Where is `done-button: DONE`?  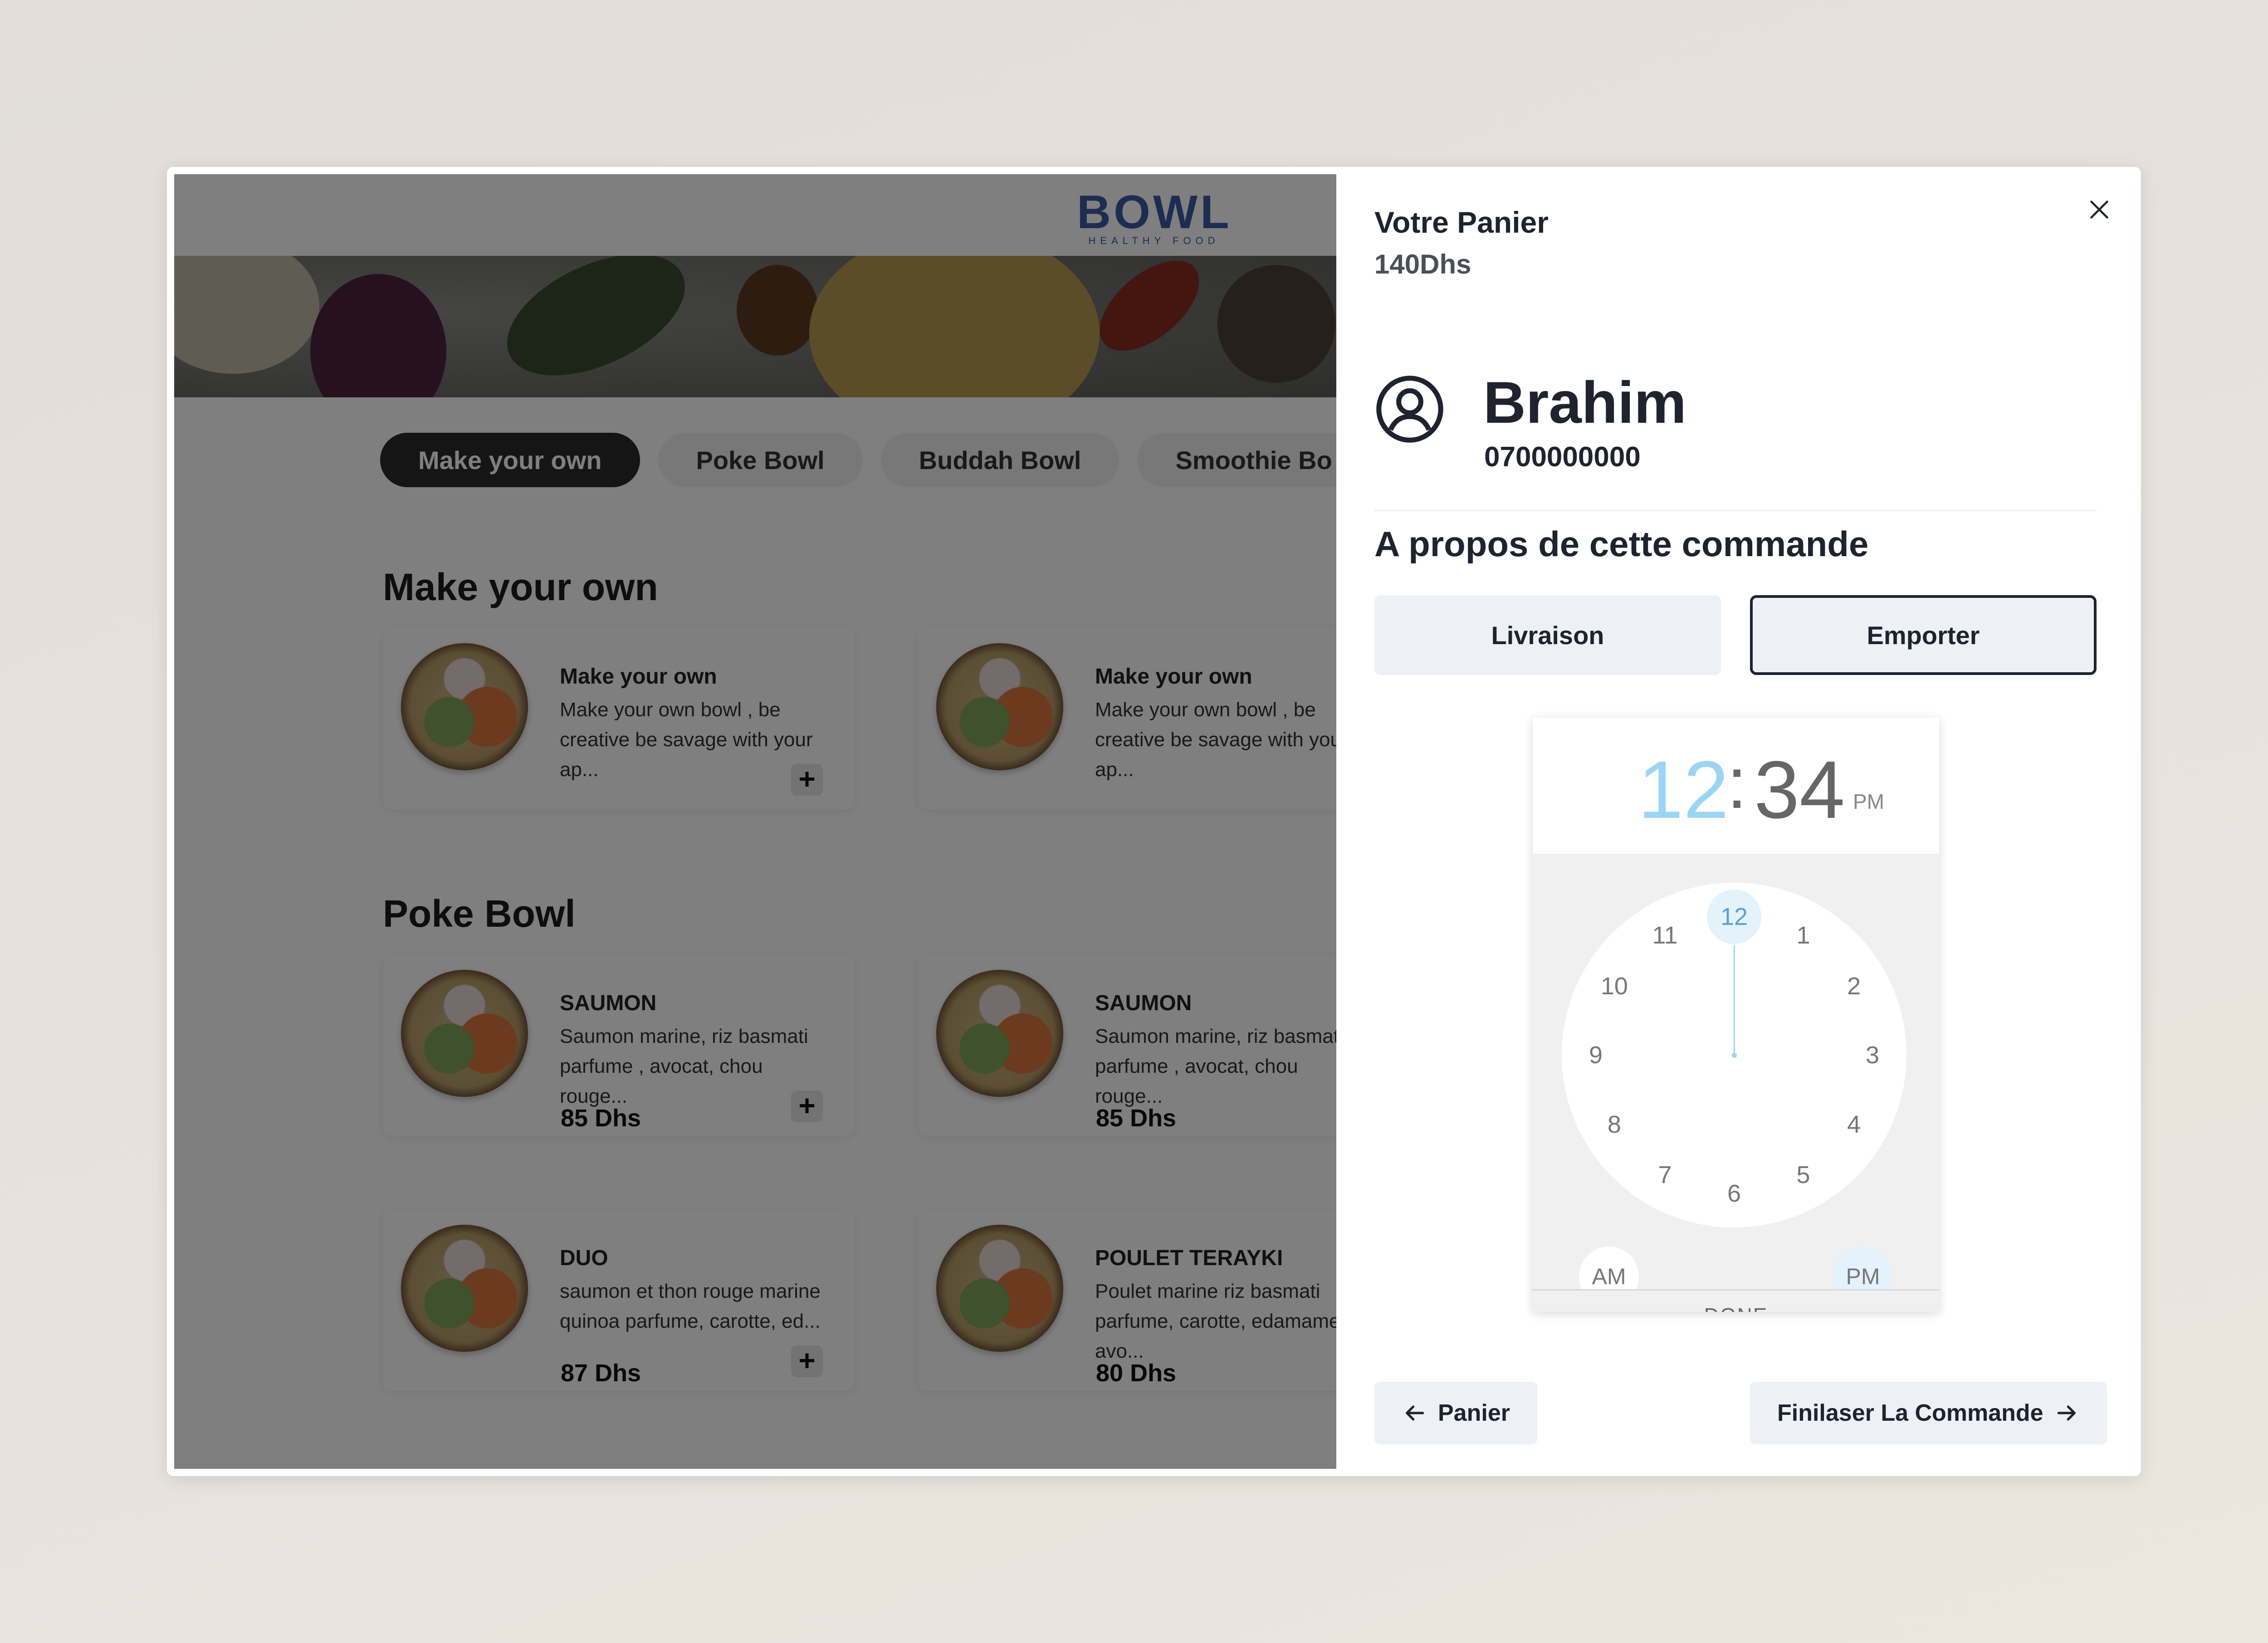
done-button: DONE is located at coordinates (1736, 1300).